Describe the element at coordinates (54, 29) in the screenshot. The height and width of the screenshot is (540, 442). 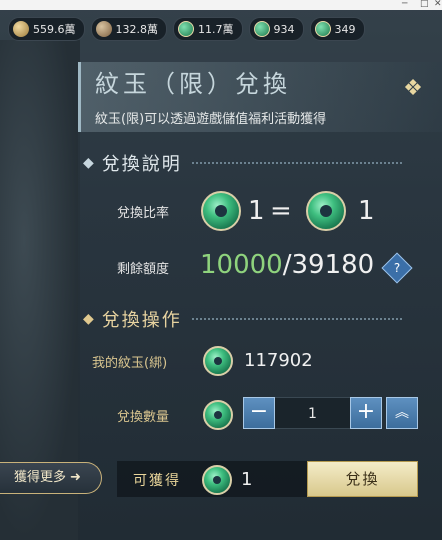
I see `resource-value: 559.6萬` at that location.